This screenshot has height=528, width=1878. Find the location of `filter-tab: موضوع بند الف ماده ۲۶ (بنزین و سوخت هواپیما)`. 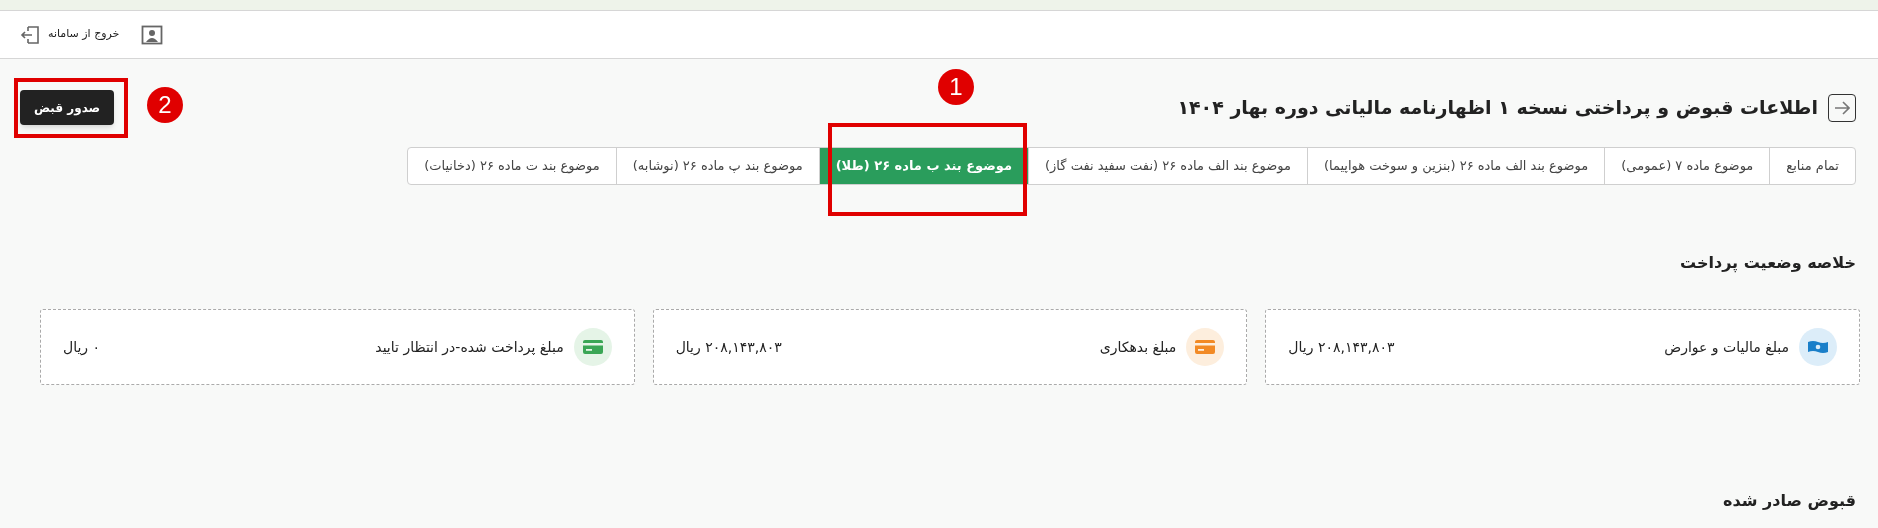

filter-tab: موضوع بند الف ماده ۲۶ (بنزین و سوخت هواپیما) is located at coordinates (1455, 166).